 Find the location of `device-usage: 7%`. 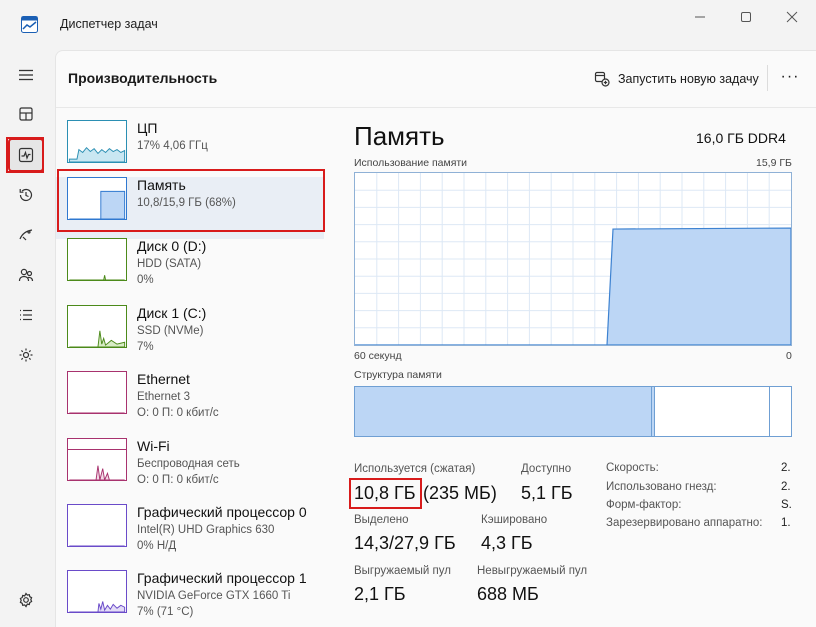

device-usage: 7% is located at coordinates (145, 347).